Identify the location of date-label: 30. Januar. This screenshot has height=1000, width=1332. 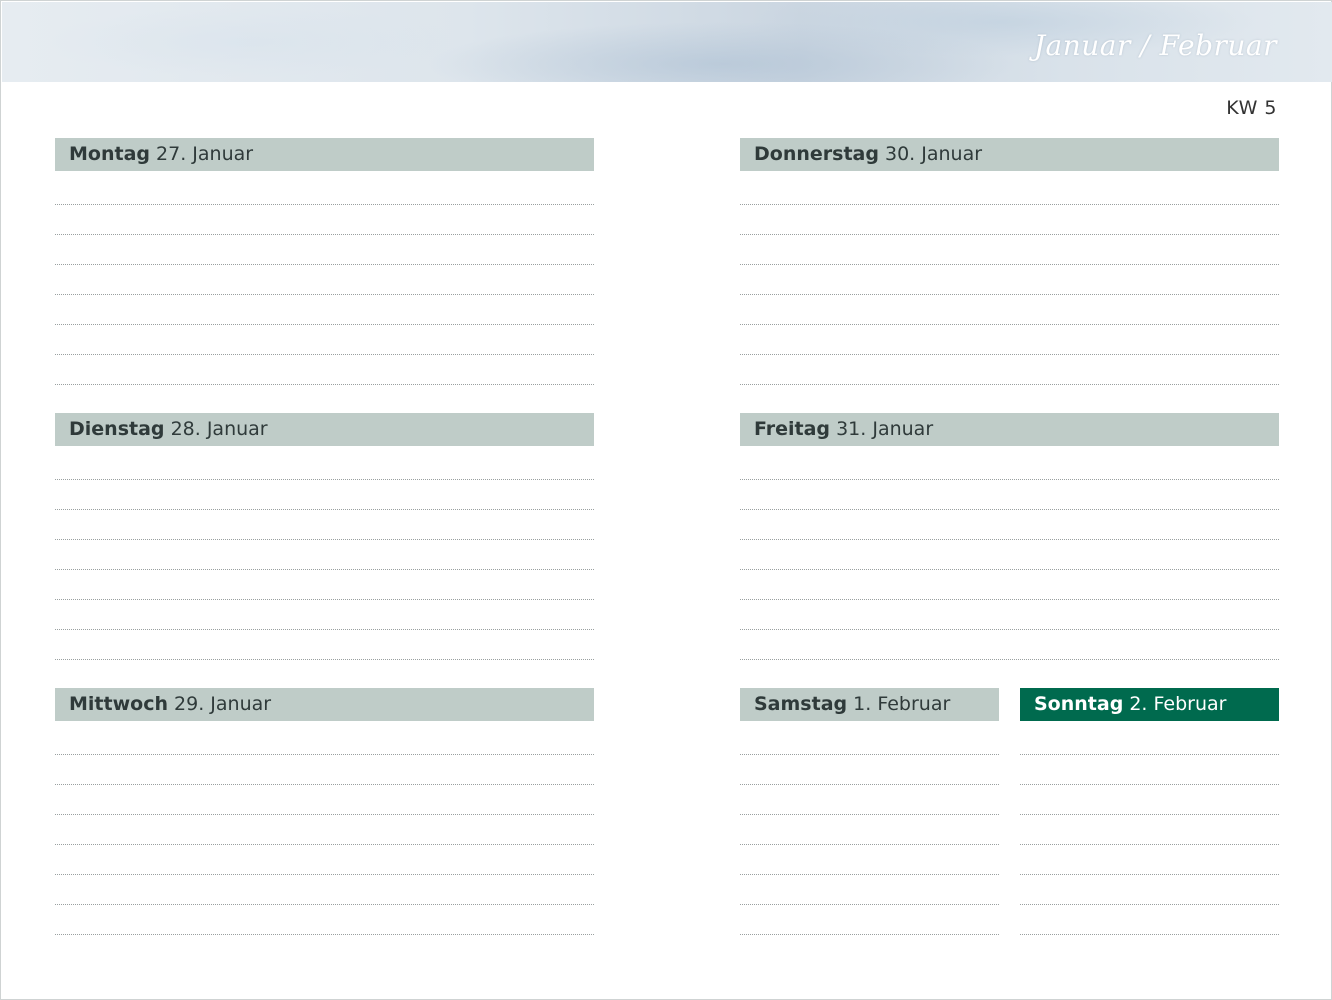
(934, 154).